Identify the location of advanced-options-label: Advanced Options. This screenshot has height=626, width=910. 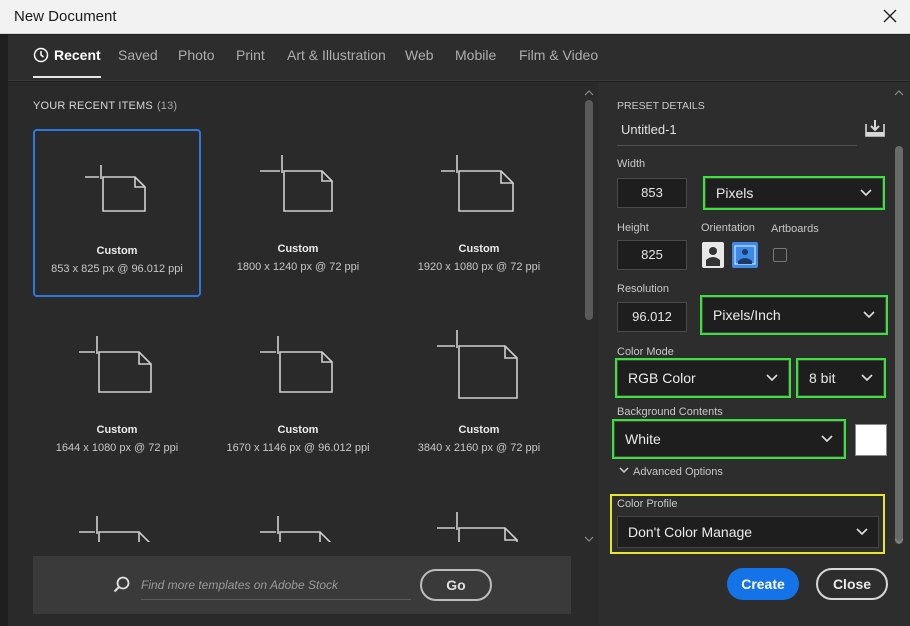
(678, 472).